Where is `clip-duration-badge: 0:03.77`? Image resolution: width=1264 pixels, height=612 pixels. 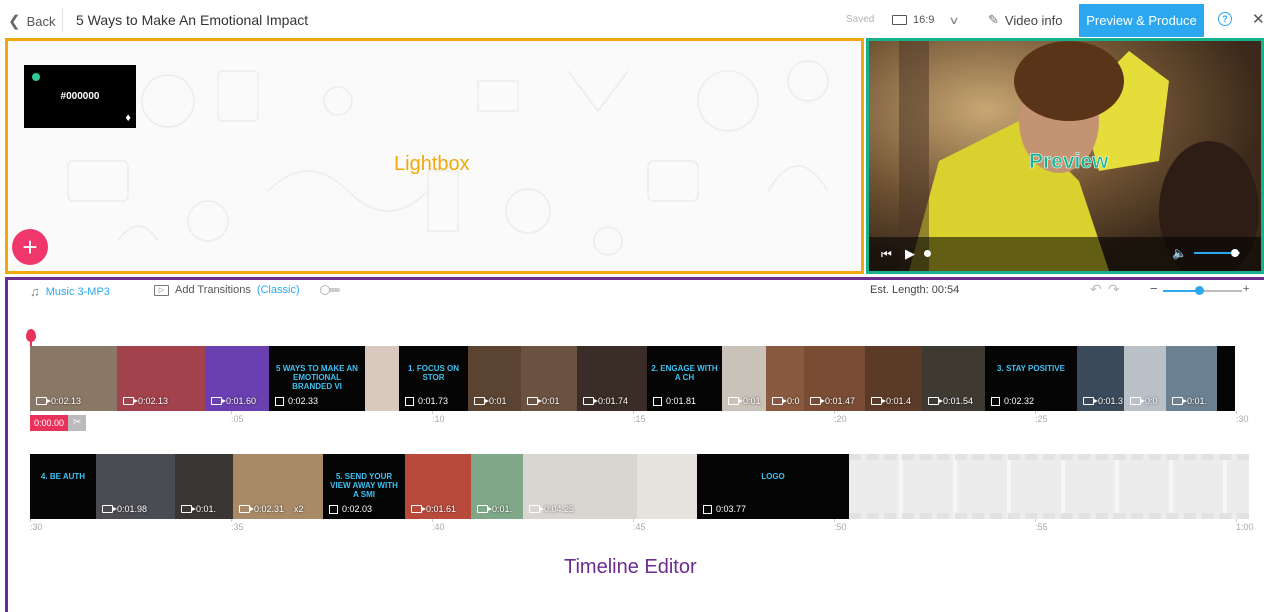 clip-duration-badge: 0:03.77 is located at coordinates (724, 509).